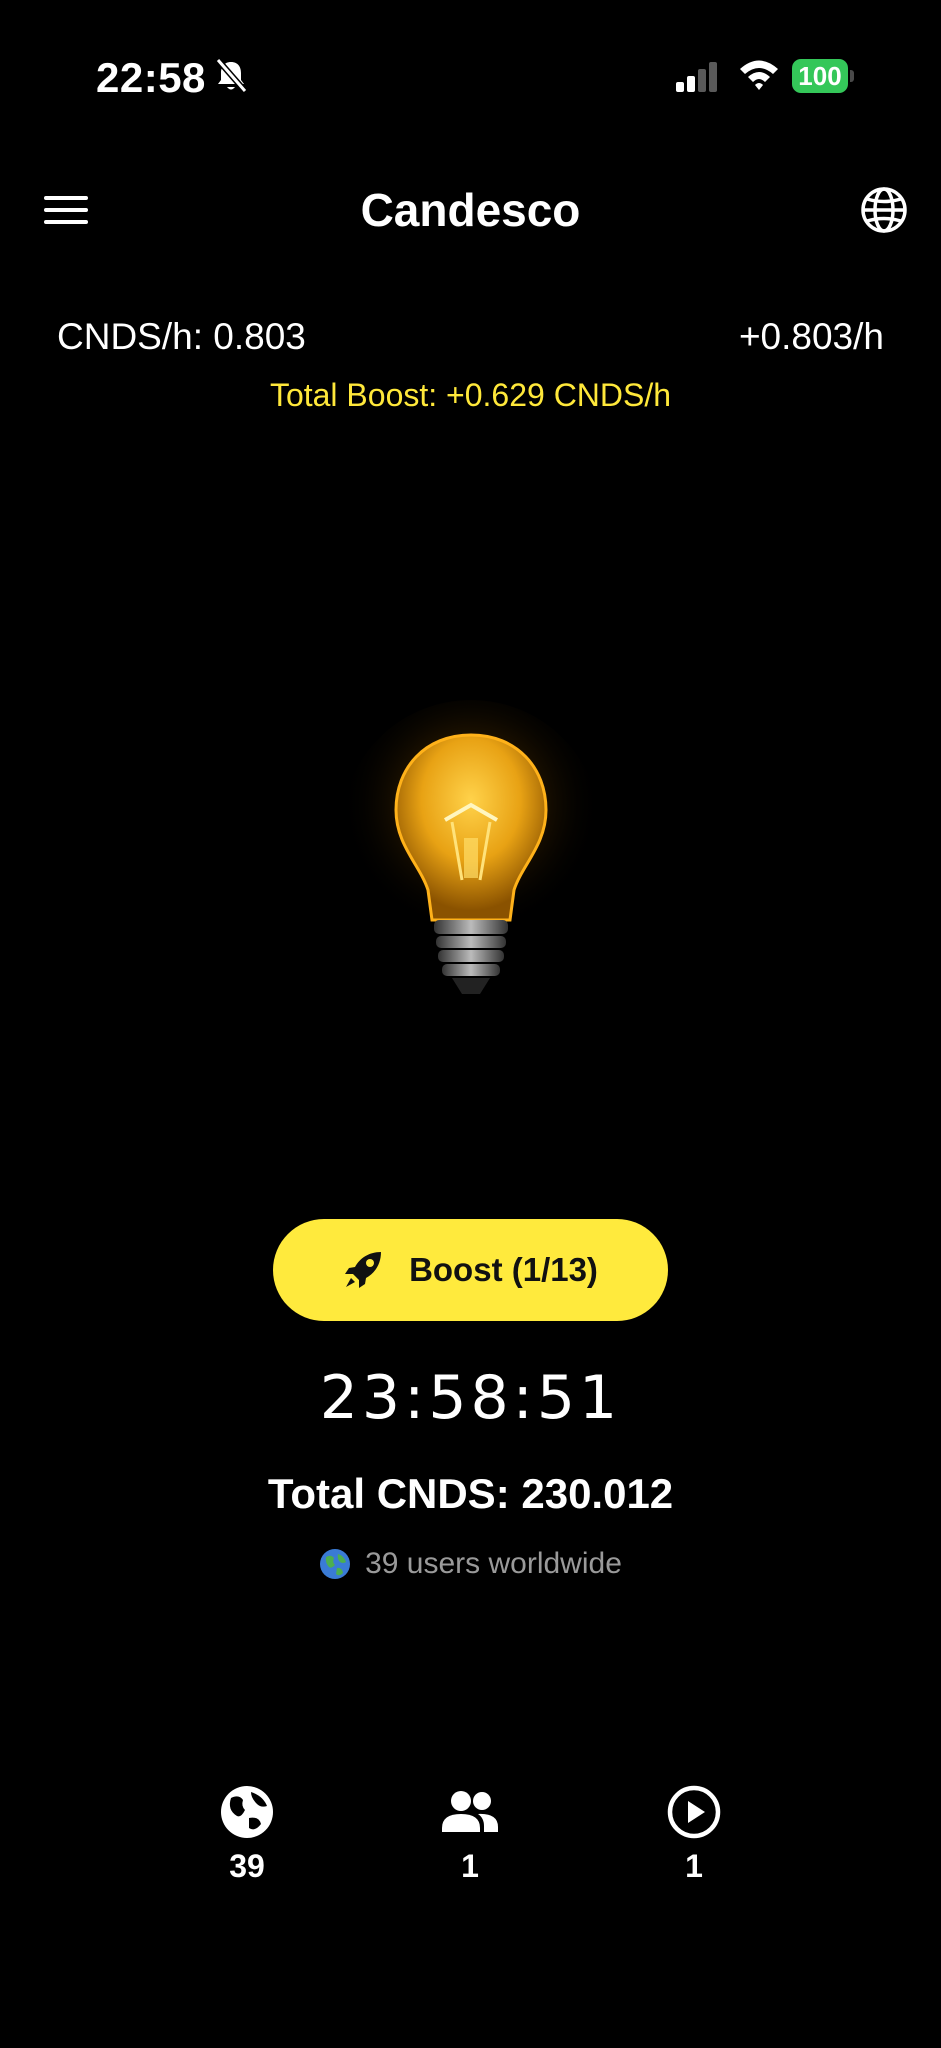  What do you see at coordinates (820, 76) in the screenshot?
I see `battery-level: 100` at bounding box center [820, 76].